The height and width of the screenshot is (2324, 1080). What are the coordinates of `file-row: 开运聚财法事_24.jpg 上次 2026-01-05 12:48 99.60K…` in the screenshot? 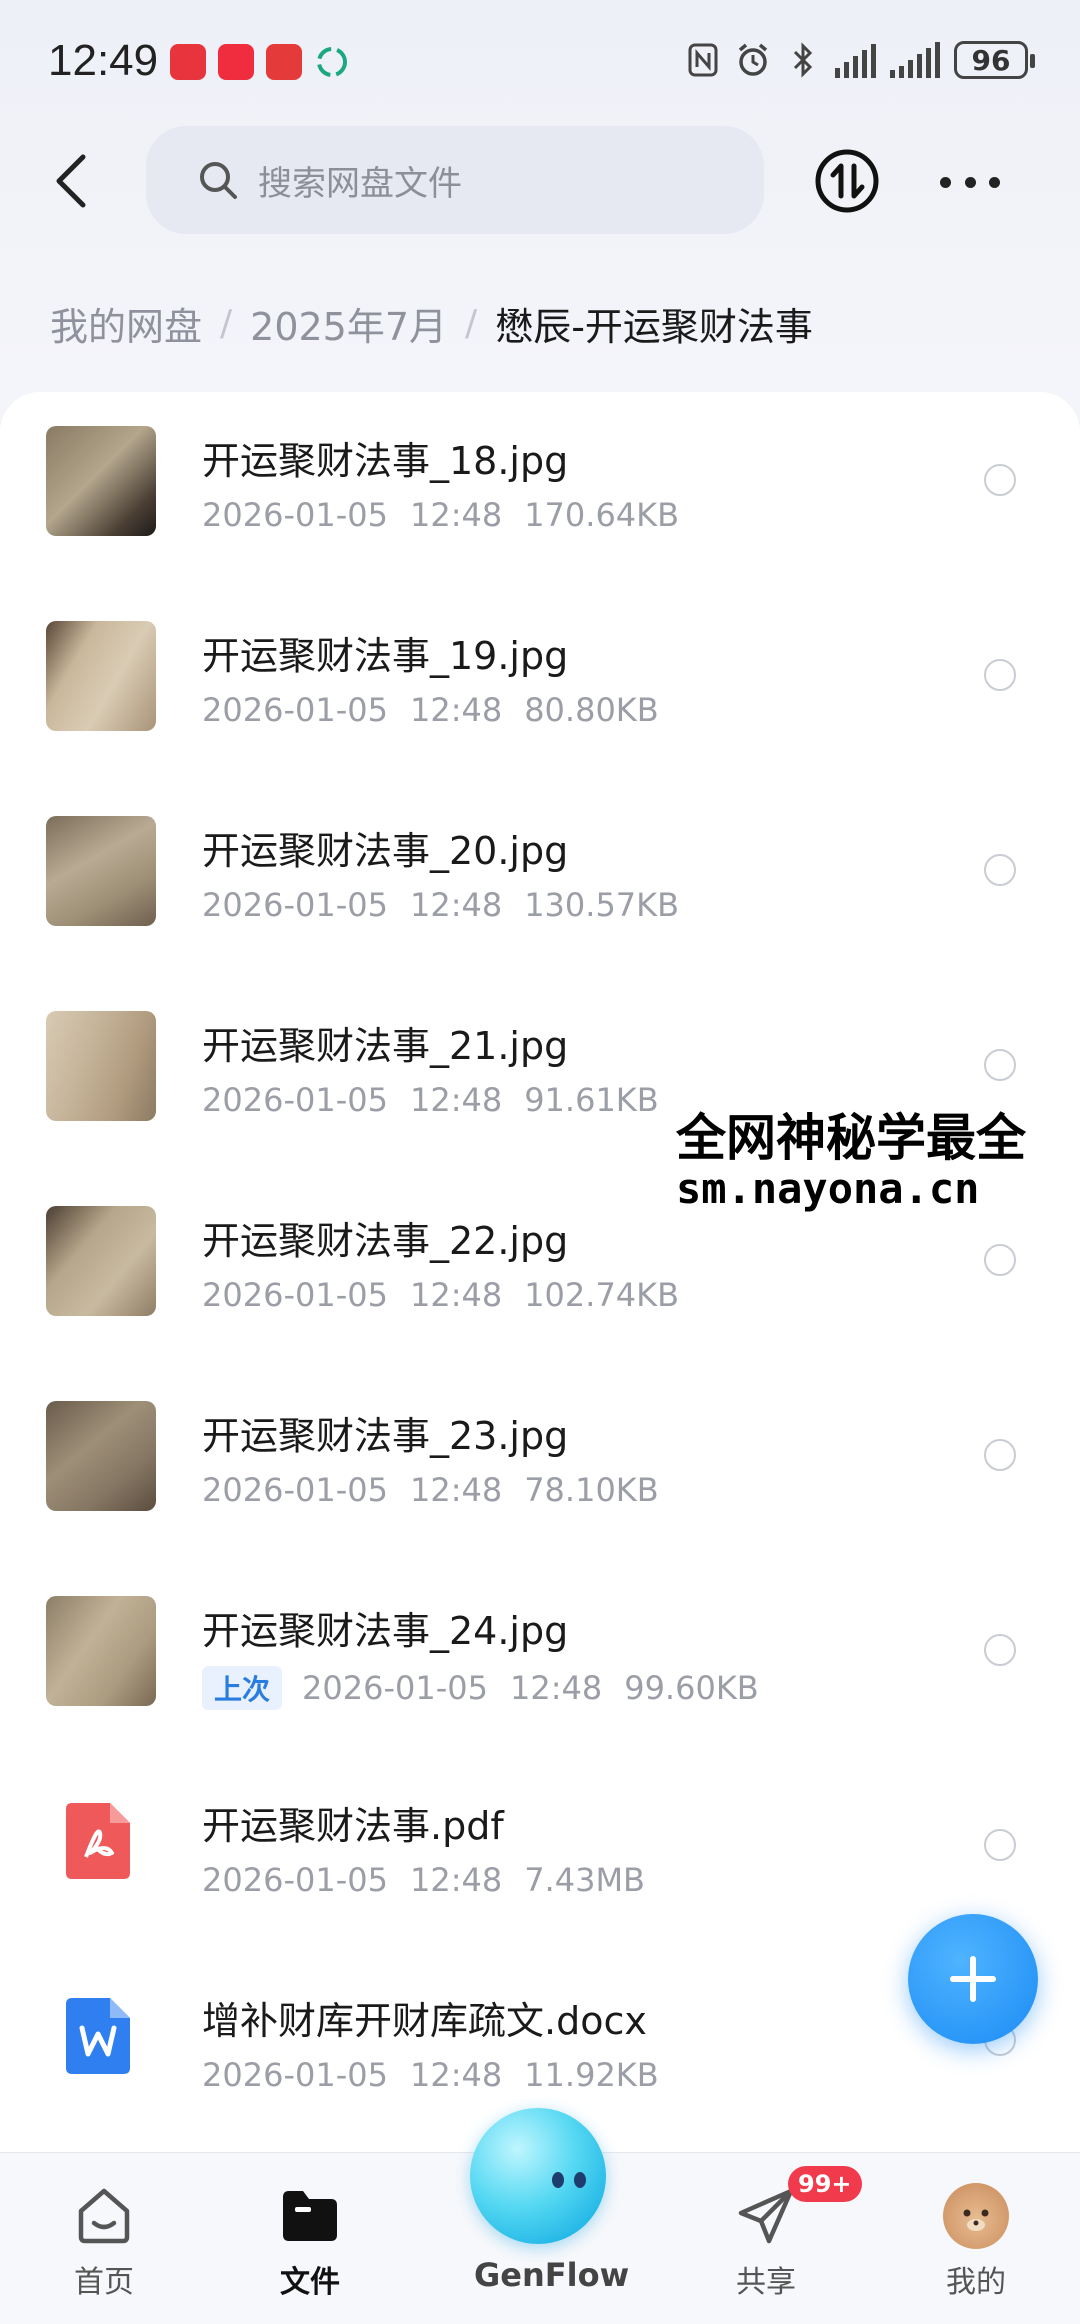 It's located at (540, 1659).